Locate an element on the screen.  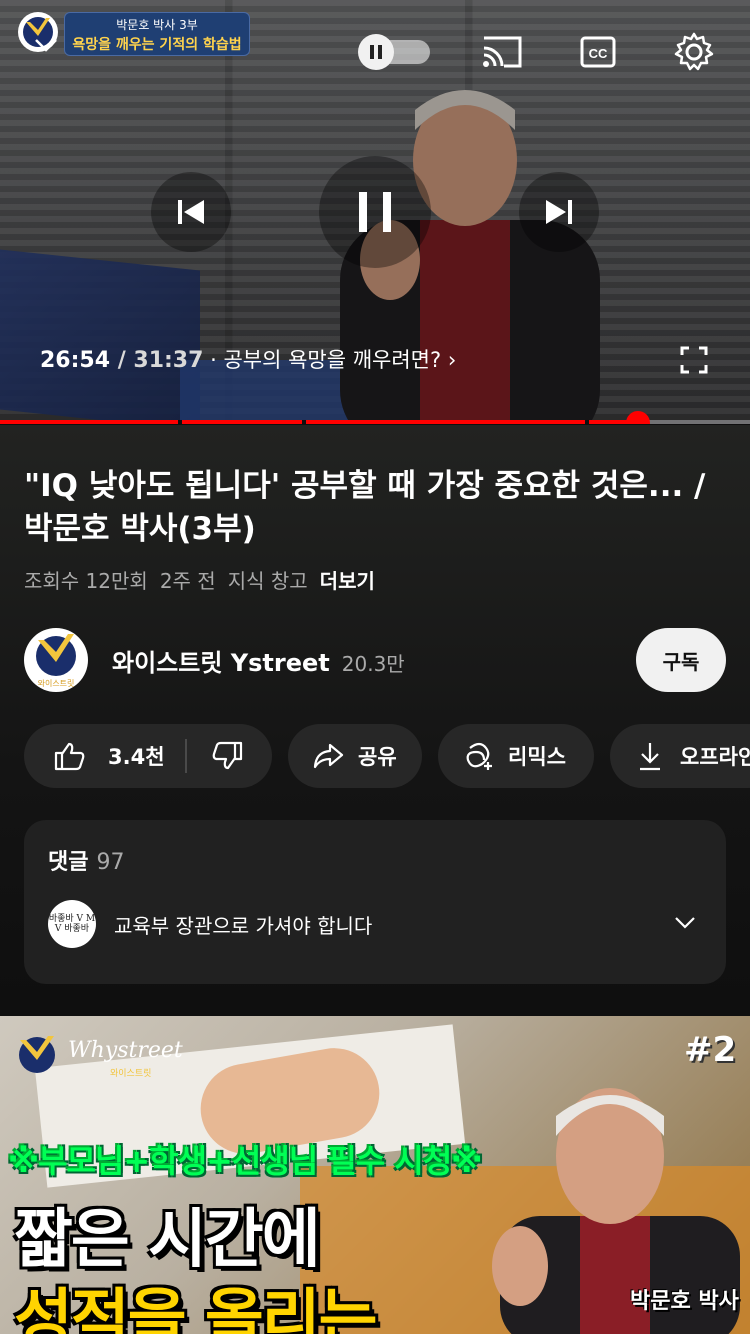
thumb-name-tag: 박문호 박사 is located at coordinates (684, 1301).